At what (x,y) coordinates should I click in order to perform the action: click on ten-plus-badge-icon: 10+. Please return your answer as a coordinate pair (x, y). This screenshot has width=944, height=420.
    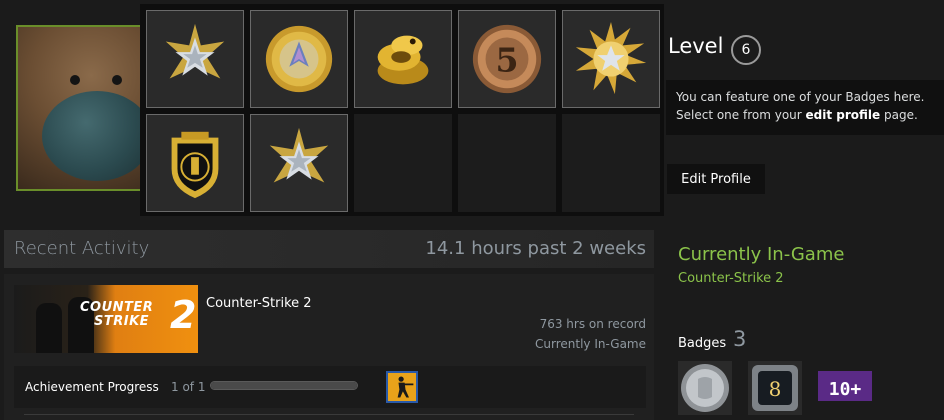
    Looking at the image, I should click on (845, 386).